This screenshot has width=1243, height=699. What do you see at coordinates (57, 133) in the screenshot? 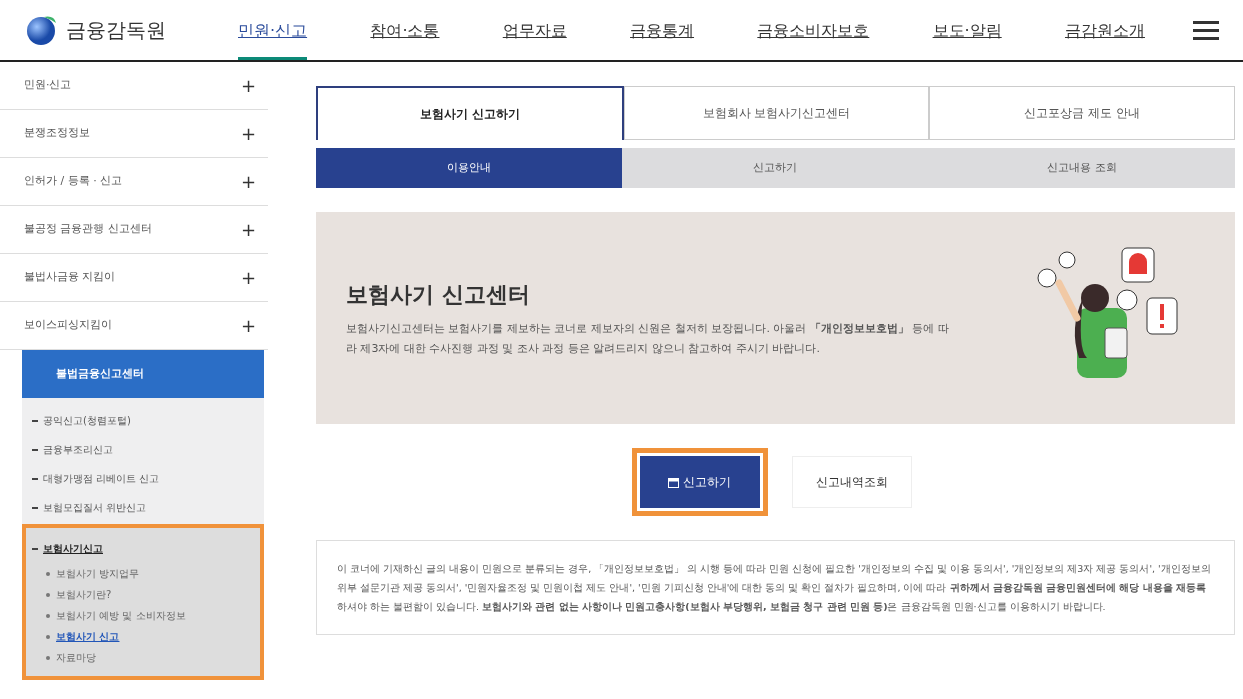
I see `sidebar-item: 분쟁조정정보` at bounding box center [57, 133].